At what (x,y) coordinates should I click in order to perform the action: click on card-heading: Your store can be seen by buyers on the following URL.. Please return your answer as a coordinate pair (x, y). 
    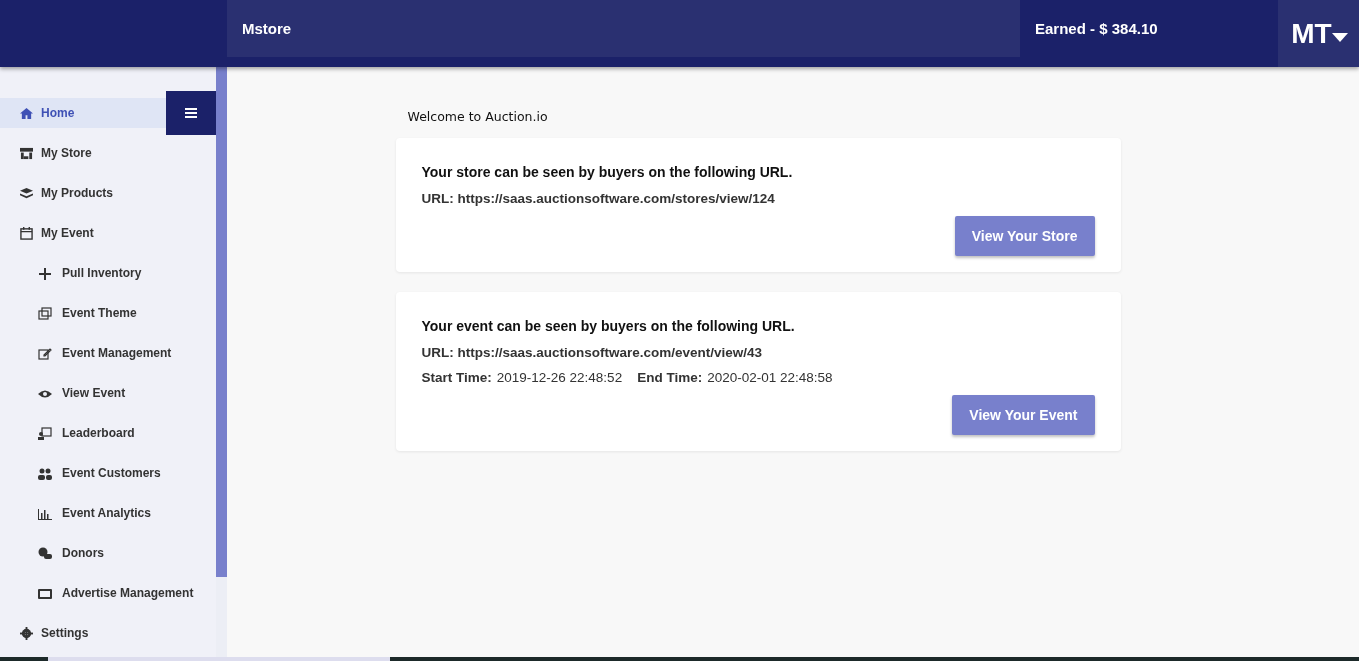
    Looking at the image, I should click on (607, 172).